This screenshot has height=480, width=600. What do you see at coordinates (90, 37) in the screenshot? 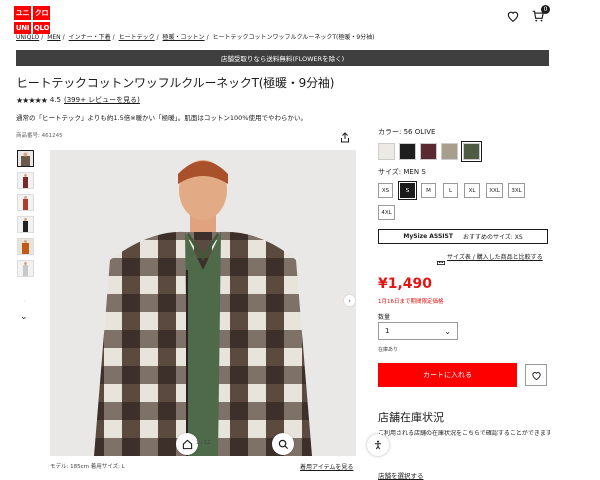
I see `breadcrumb-link: インナー・下着` at bounding box center [90, 37].